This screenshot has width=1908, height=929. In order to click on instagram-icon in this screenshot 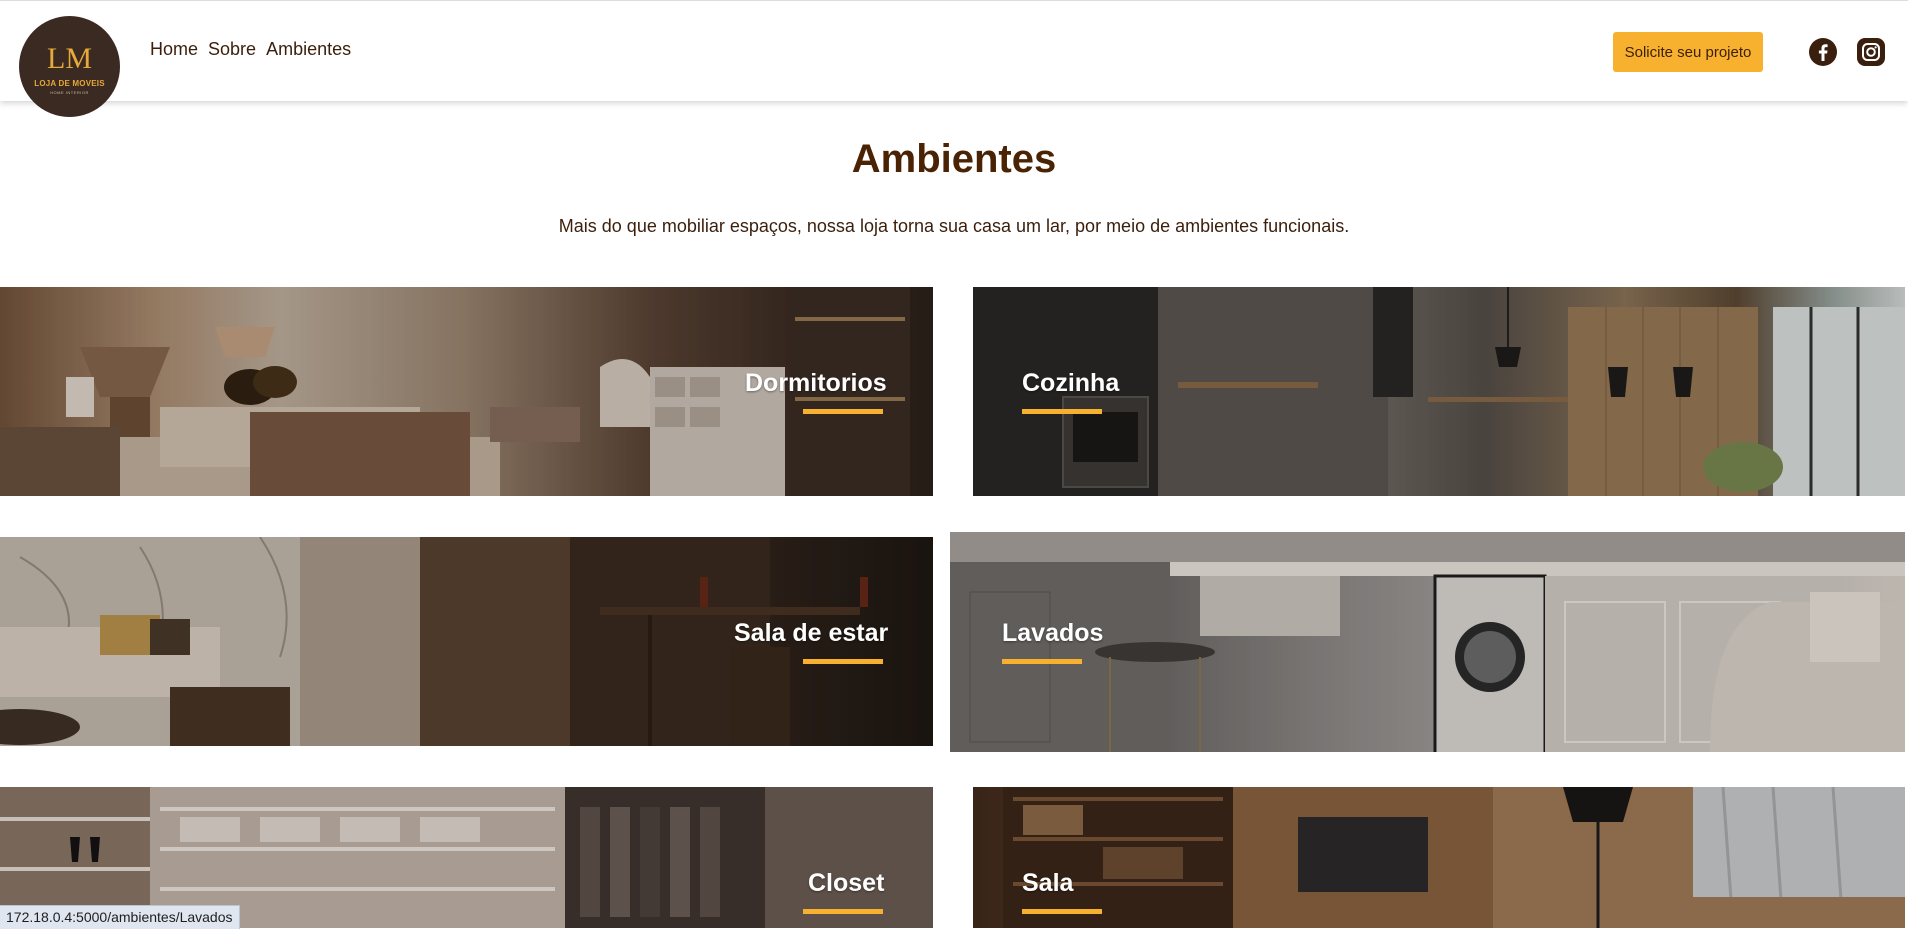, I will do `click(1871, 52)`.